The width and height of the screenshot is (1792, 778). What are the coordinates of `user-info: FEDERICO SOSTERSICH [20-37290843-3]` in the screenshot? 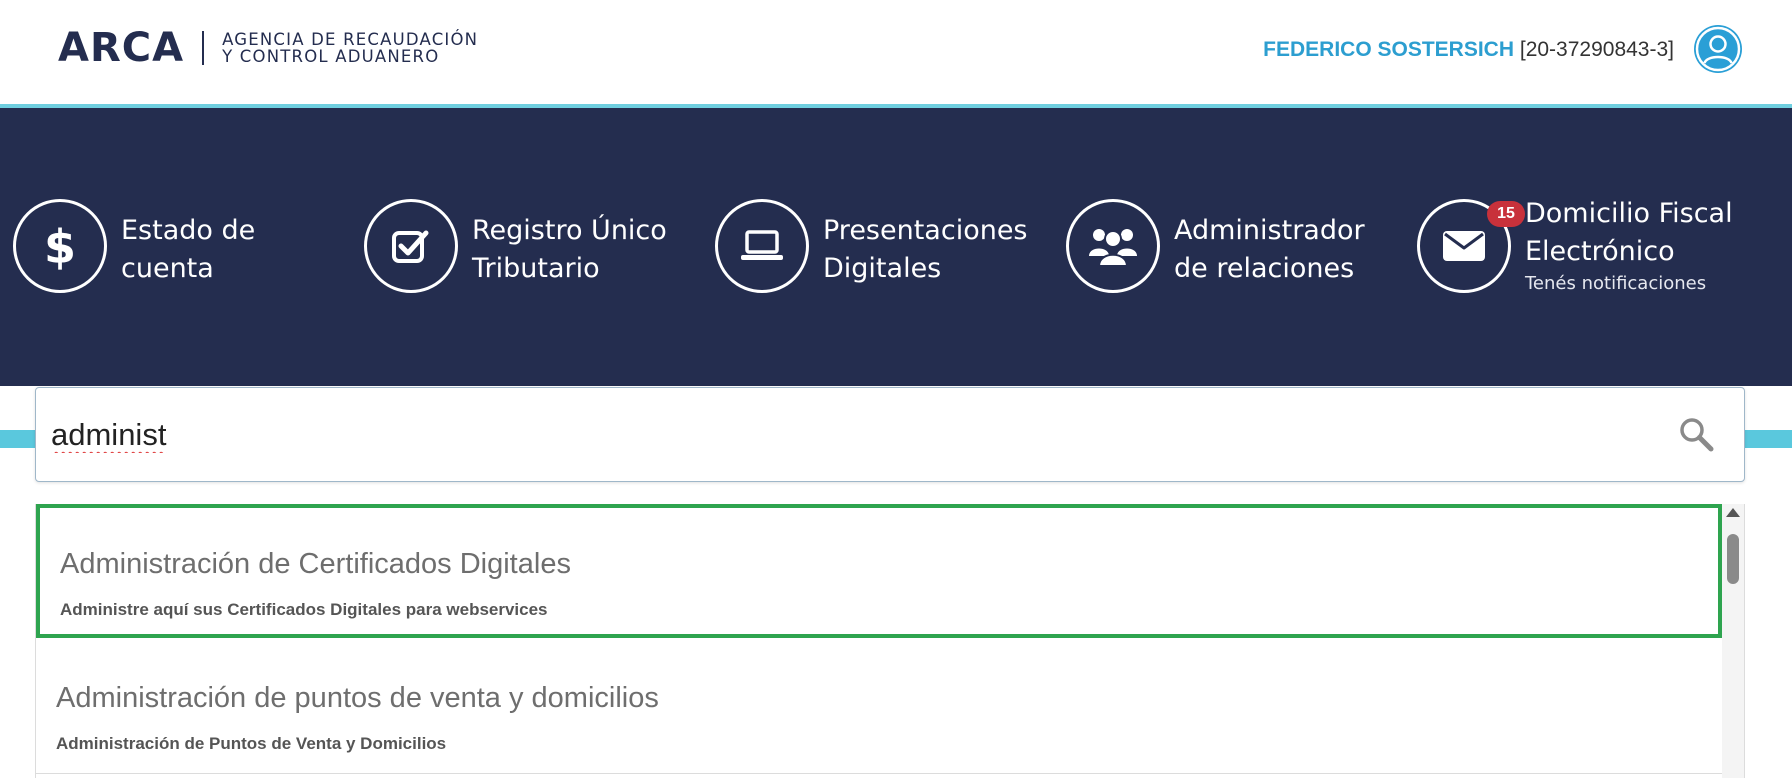 It's located at (1468, 50).